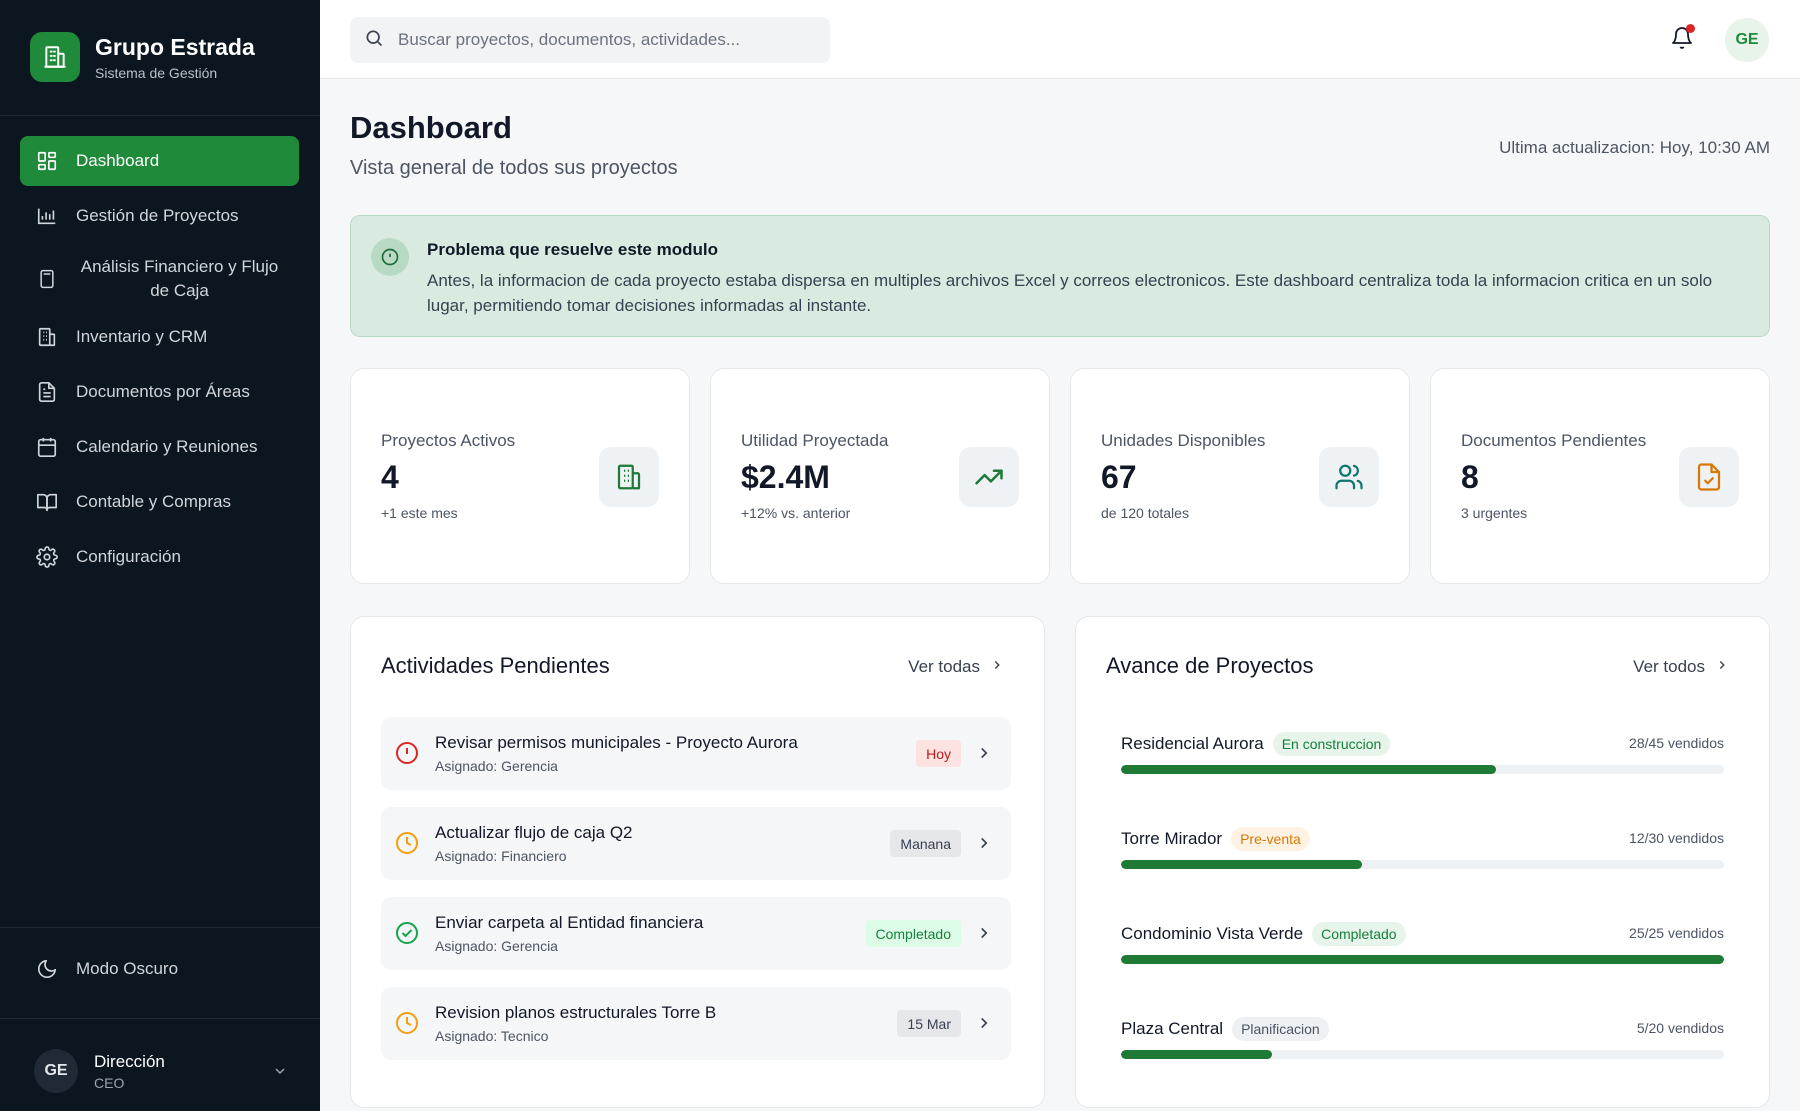  Describe the element at coordinates (47, 279) in the screenshot. I see `calculator-icon` at that location.